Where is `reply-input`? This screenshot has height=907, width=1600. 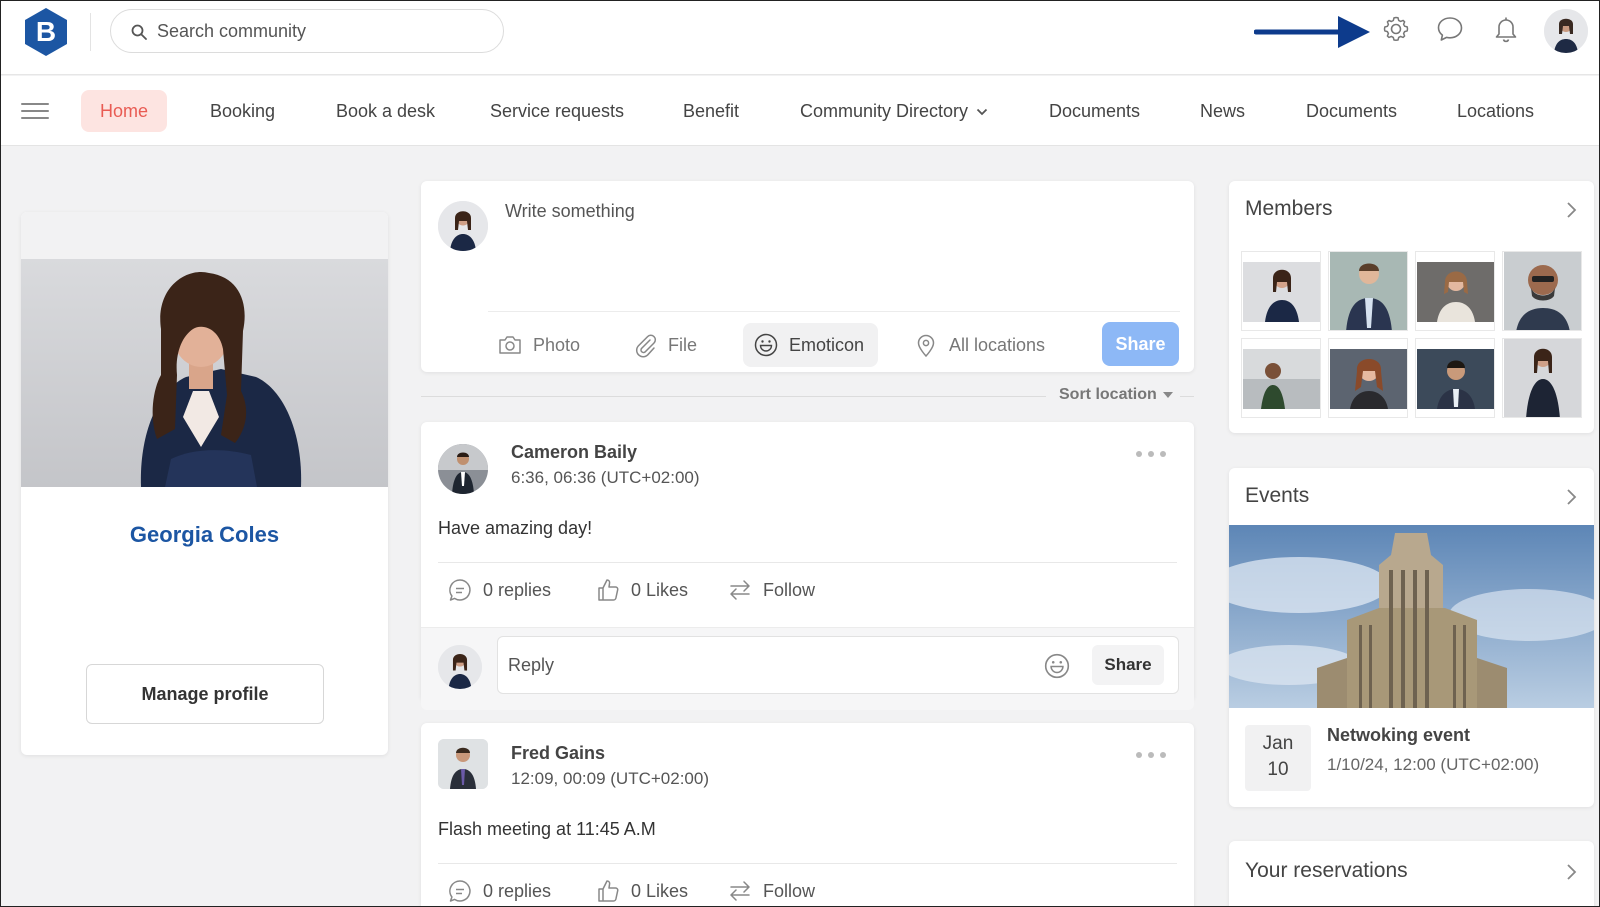 reply-input is located at coordinates (758, 665).